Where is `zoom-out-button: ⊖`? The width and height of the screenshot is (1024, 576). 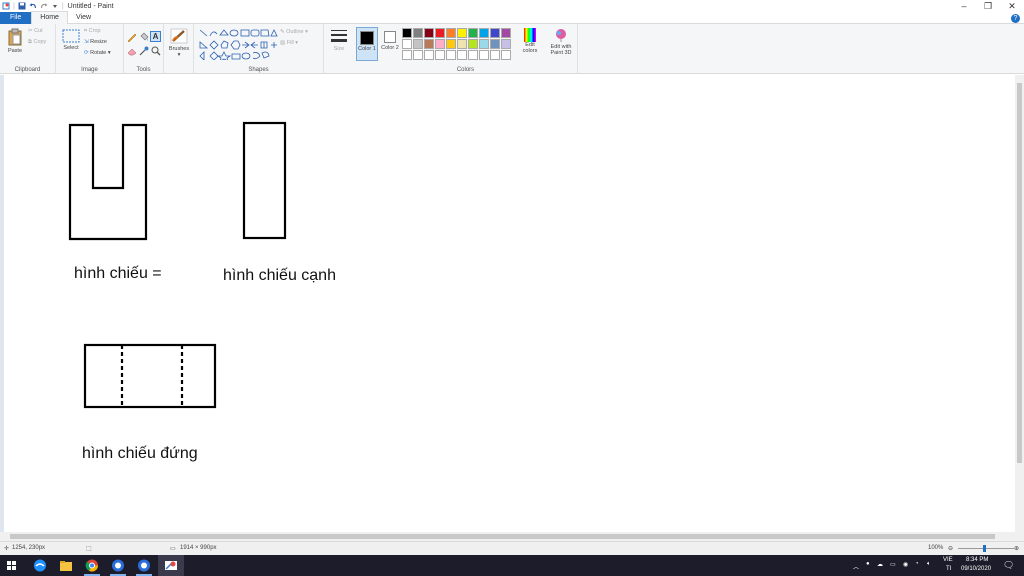
zoom-out-button: ⊖ is located at coordinates (950, 548).